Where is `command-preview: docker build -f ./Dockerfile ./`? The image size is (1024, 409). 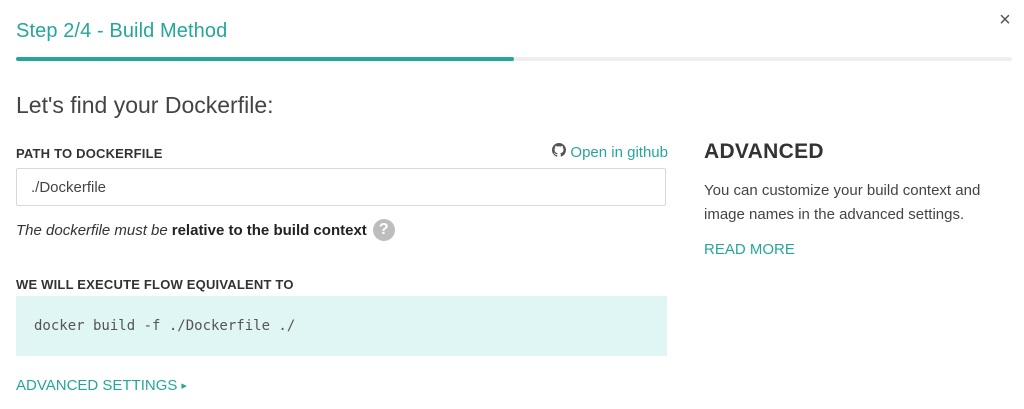
command-preview: docker build -f ./Dockerfile ./ is located at coordinates (341, 326).